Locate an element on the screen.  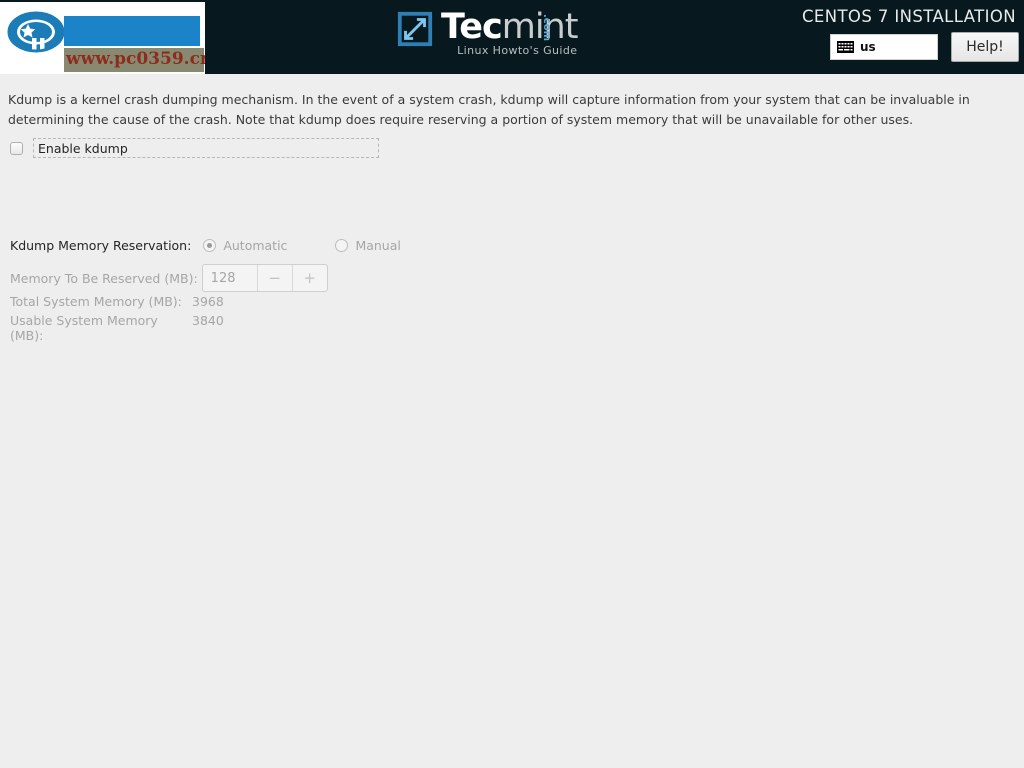
keyboard-icon is located at coordinates (845, 47).